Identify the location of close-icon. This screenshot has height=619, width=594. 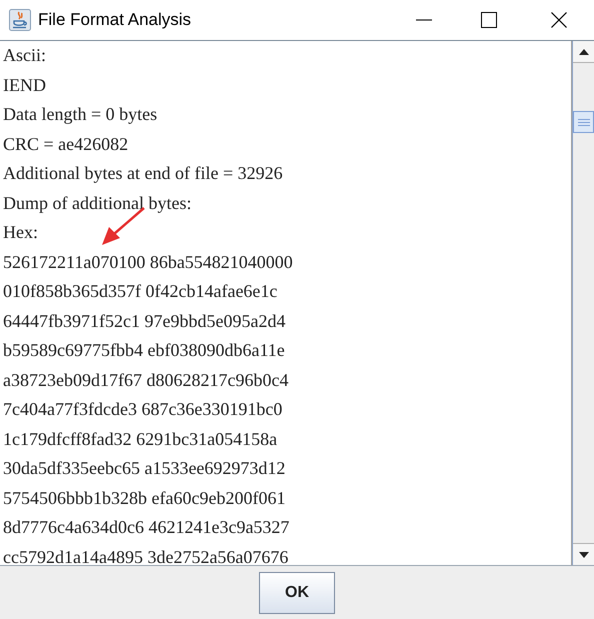
(559, 20).